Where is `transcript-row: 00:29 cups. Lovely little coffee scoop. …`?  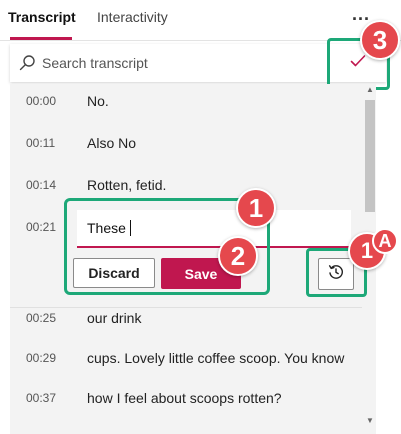 transcript-row: 00:29 cups. Lovely little coffee scoop. … is located at coordinates (186, 359).